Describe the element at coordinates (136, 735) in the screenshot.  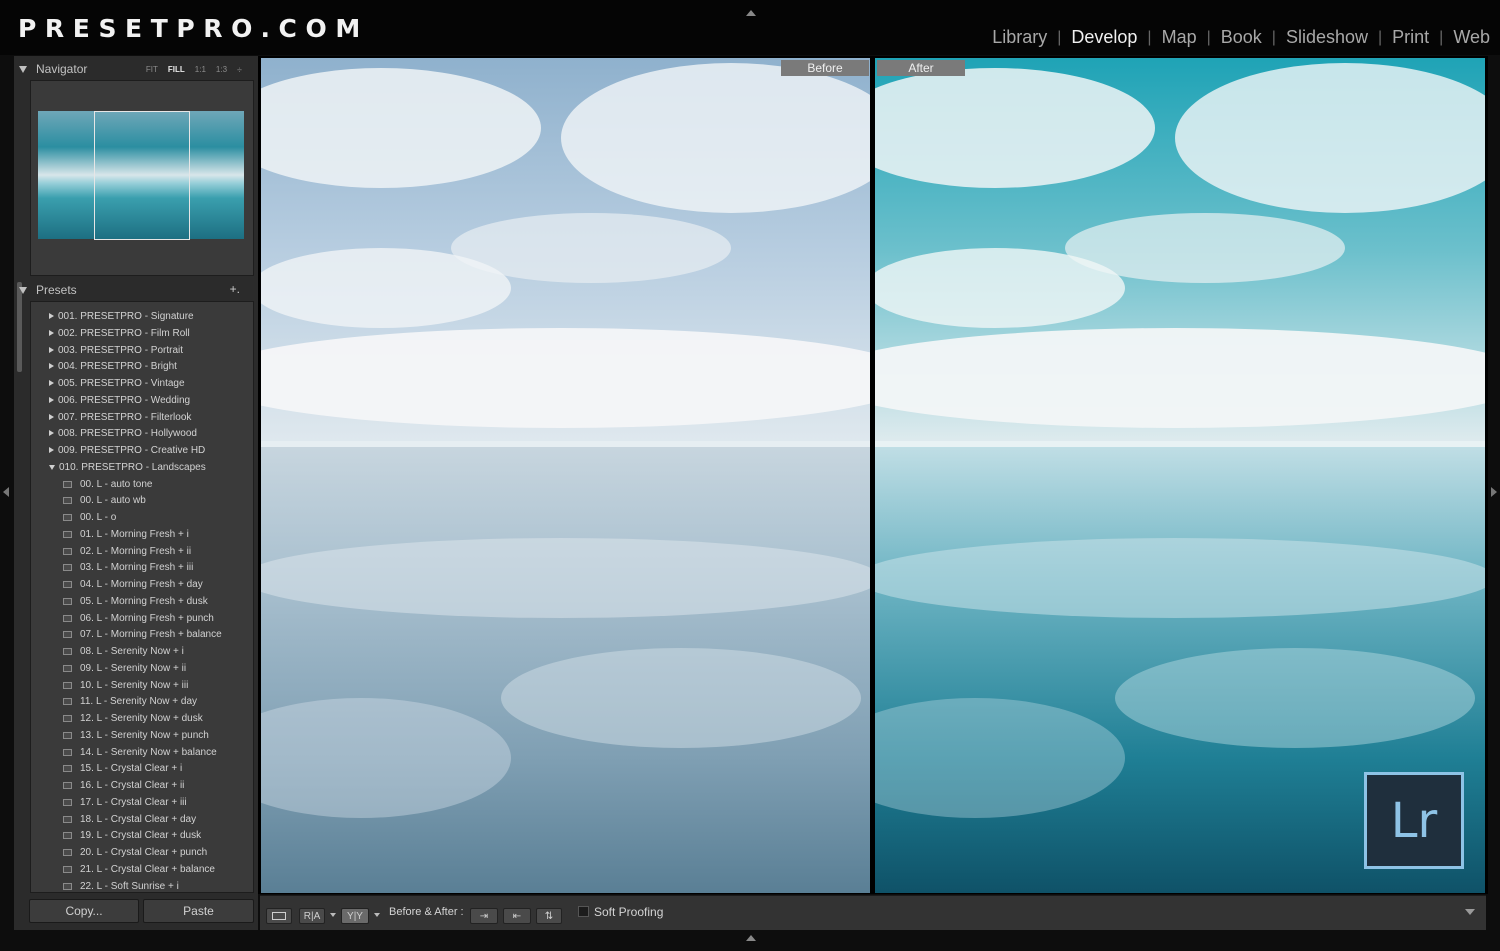
I see `preset-item: 13. L - Serenity Now + punch` at that location.